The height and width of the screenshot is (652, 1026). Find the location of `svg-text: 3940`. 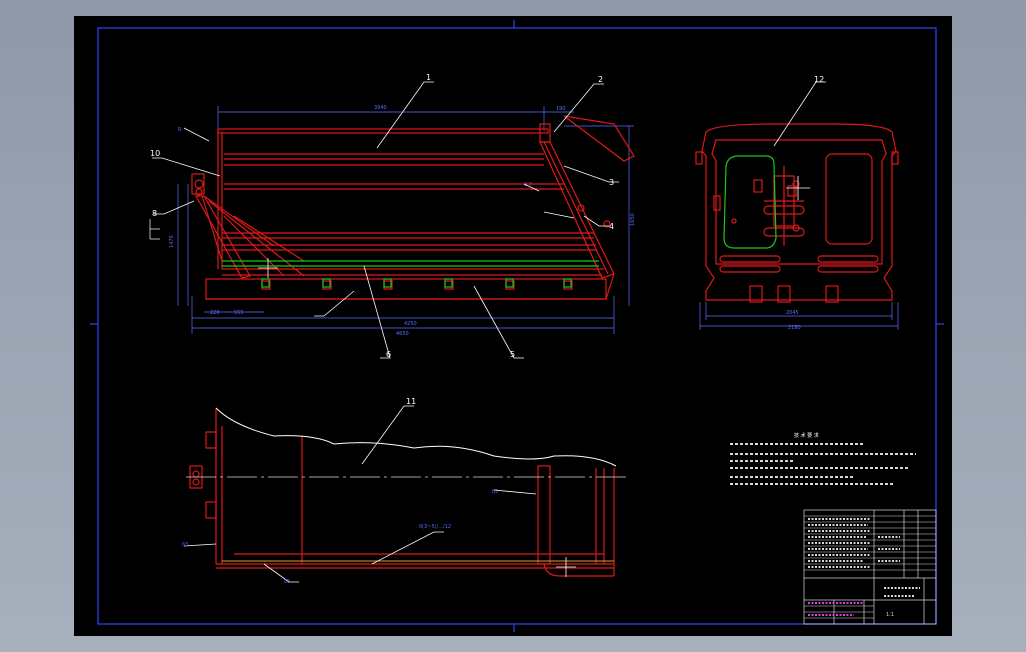

svg-text: 3940 is located at coordinates (380, 108).